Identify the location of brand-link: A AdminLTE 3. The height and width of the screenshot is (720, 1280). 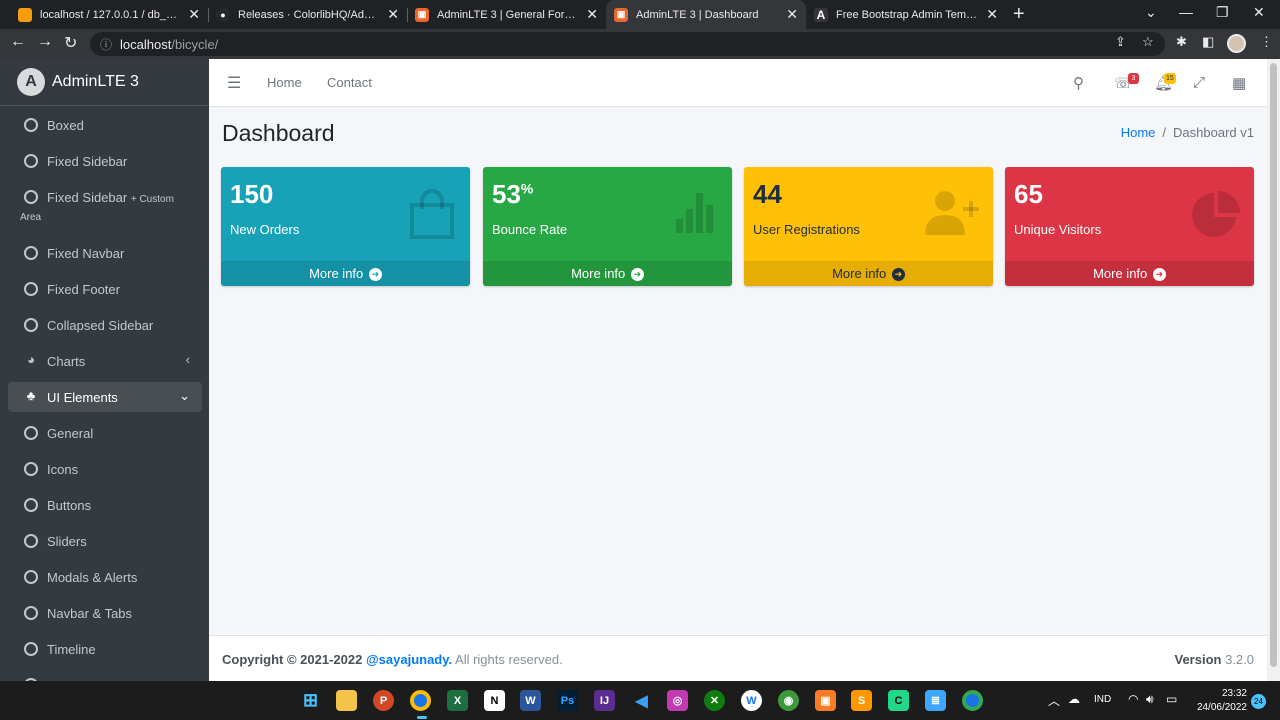
(104, 82).